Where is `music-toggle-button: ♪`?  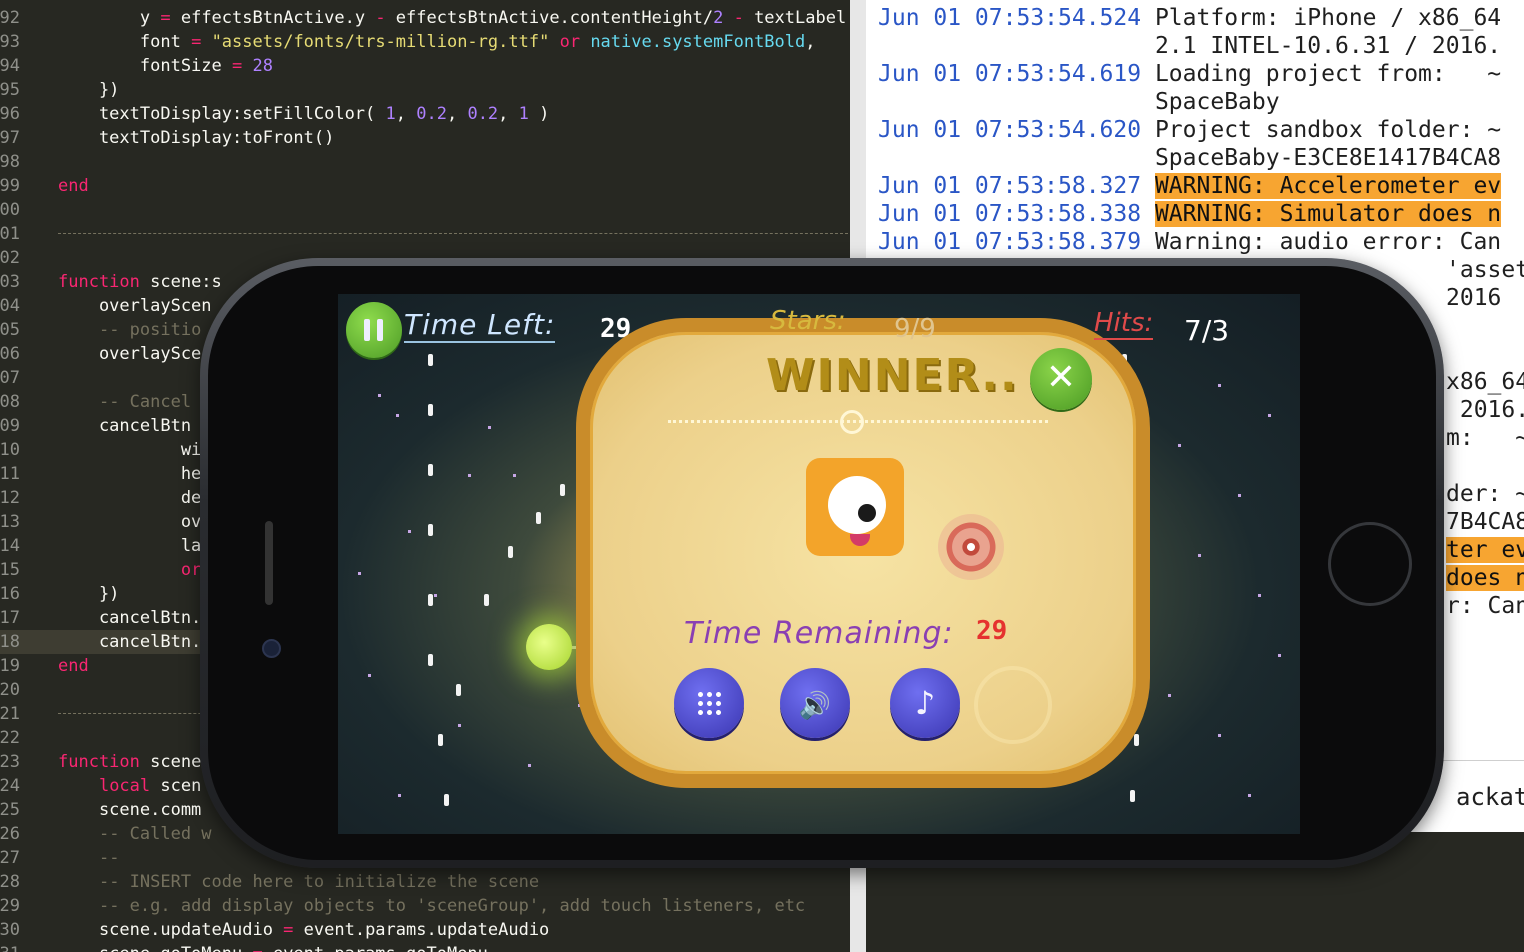
music-toggle-button: ♪ is located at coordinates (925, 703).